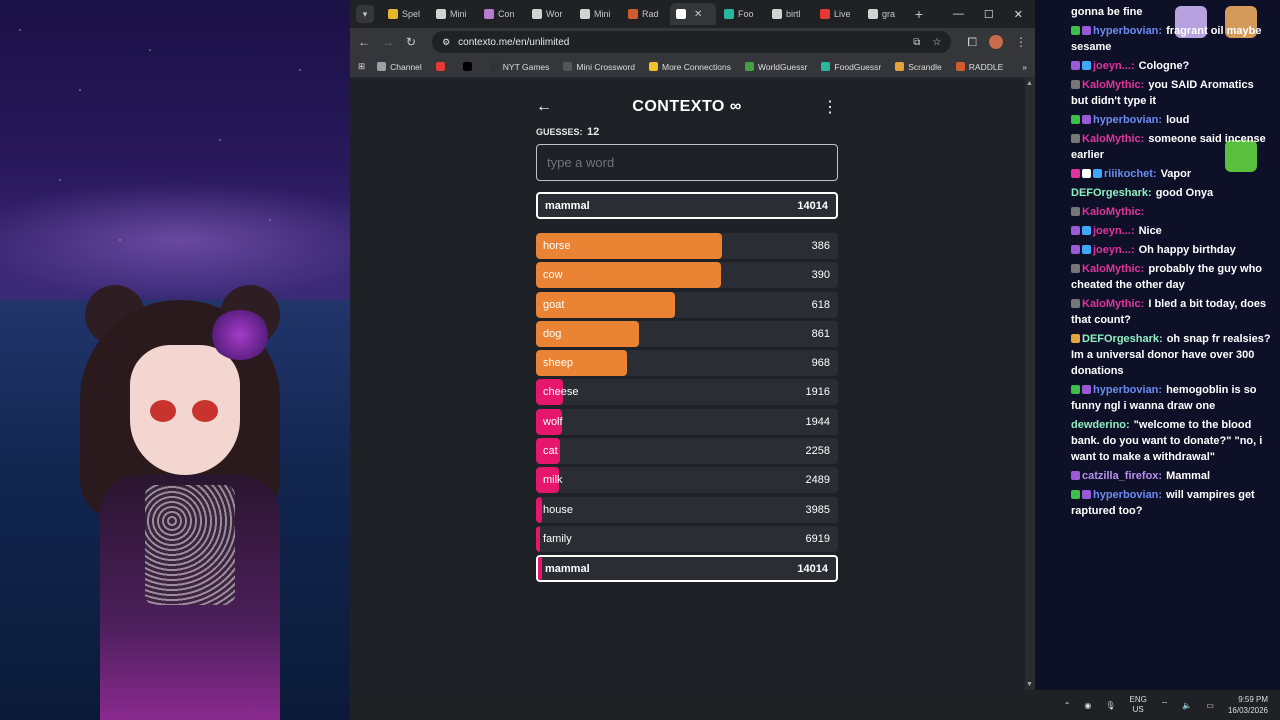 The width and height of the screenshot is (1280, 720). Describe the element at coordinates (837, 14) in the screenshot. I see `browser-tab: Live` at that location.